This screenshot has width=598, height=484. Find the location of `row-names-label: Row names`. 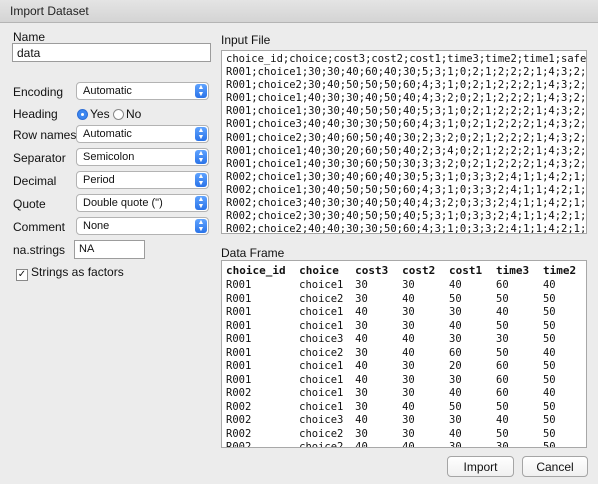

row-names-label: Row names is located at coordinates (45, 135).